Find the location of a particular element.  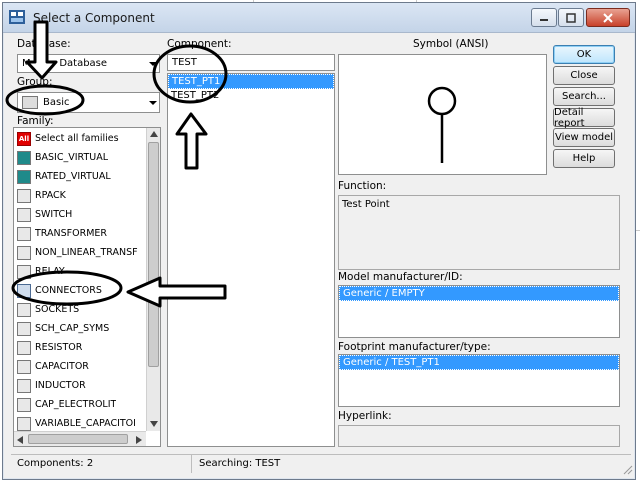

scroll-up-icon is located at coordinates (154, 134).